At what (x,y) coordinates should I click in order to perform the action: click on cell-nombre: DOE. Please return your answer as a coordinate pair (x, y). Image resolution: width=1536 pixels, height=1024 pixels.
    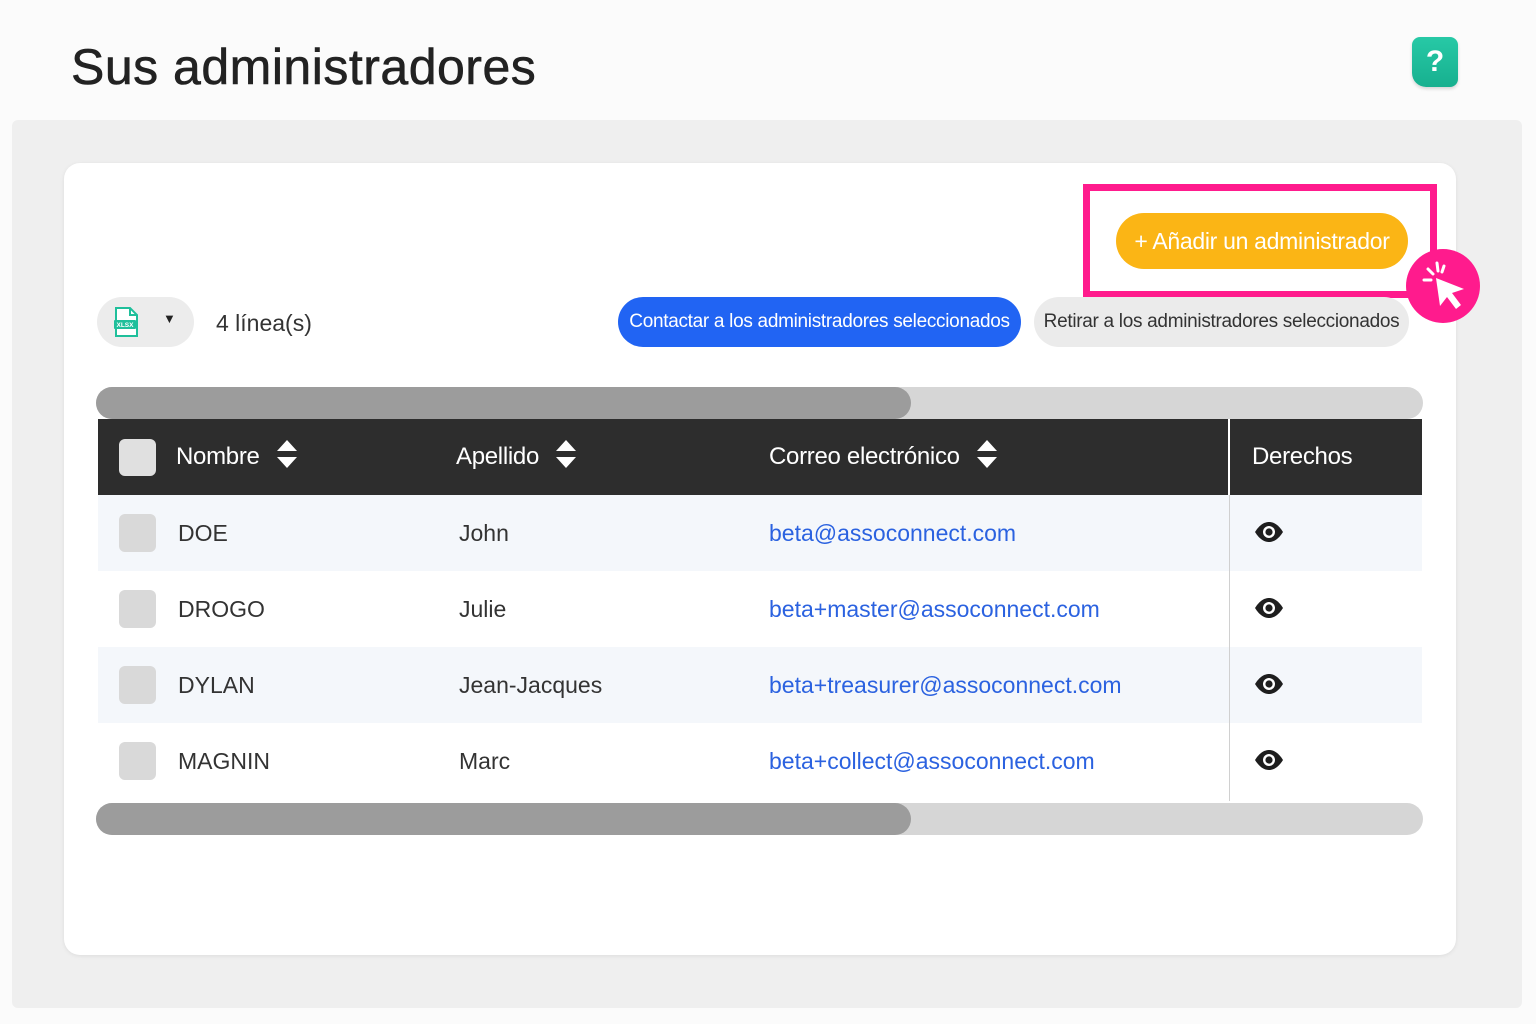
    Looking at the image, I should click on (203, 532).